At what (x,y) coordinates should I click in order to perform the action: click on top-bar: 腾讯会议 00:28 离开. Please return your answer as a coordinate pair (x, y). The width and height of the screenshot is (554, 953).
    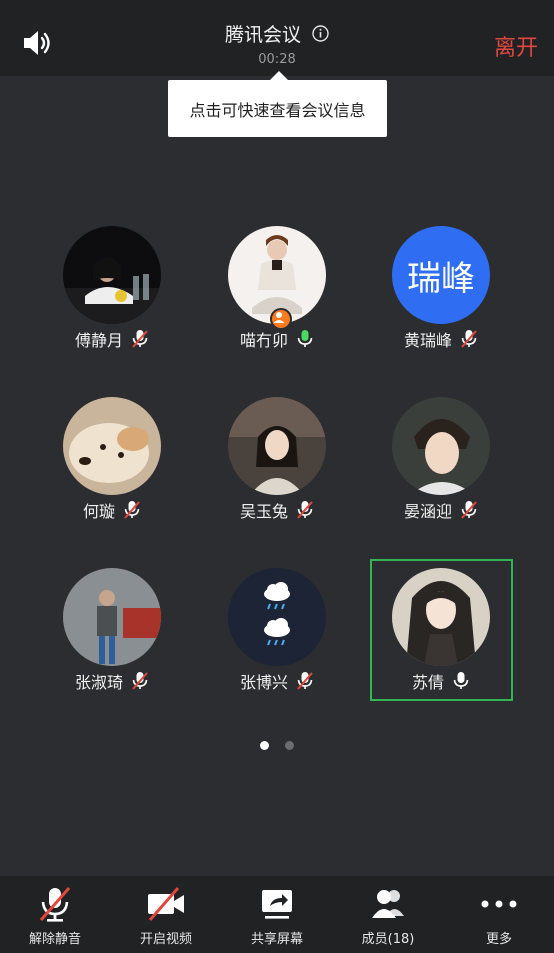
    Looking at the image, I should click on (277, 38).